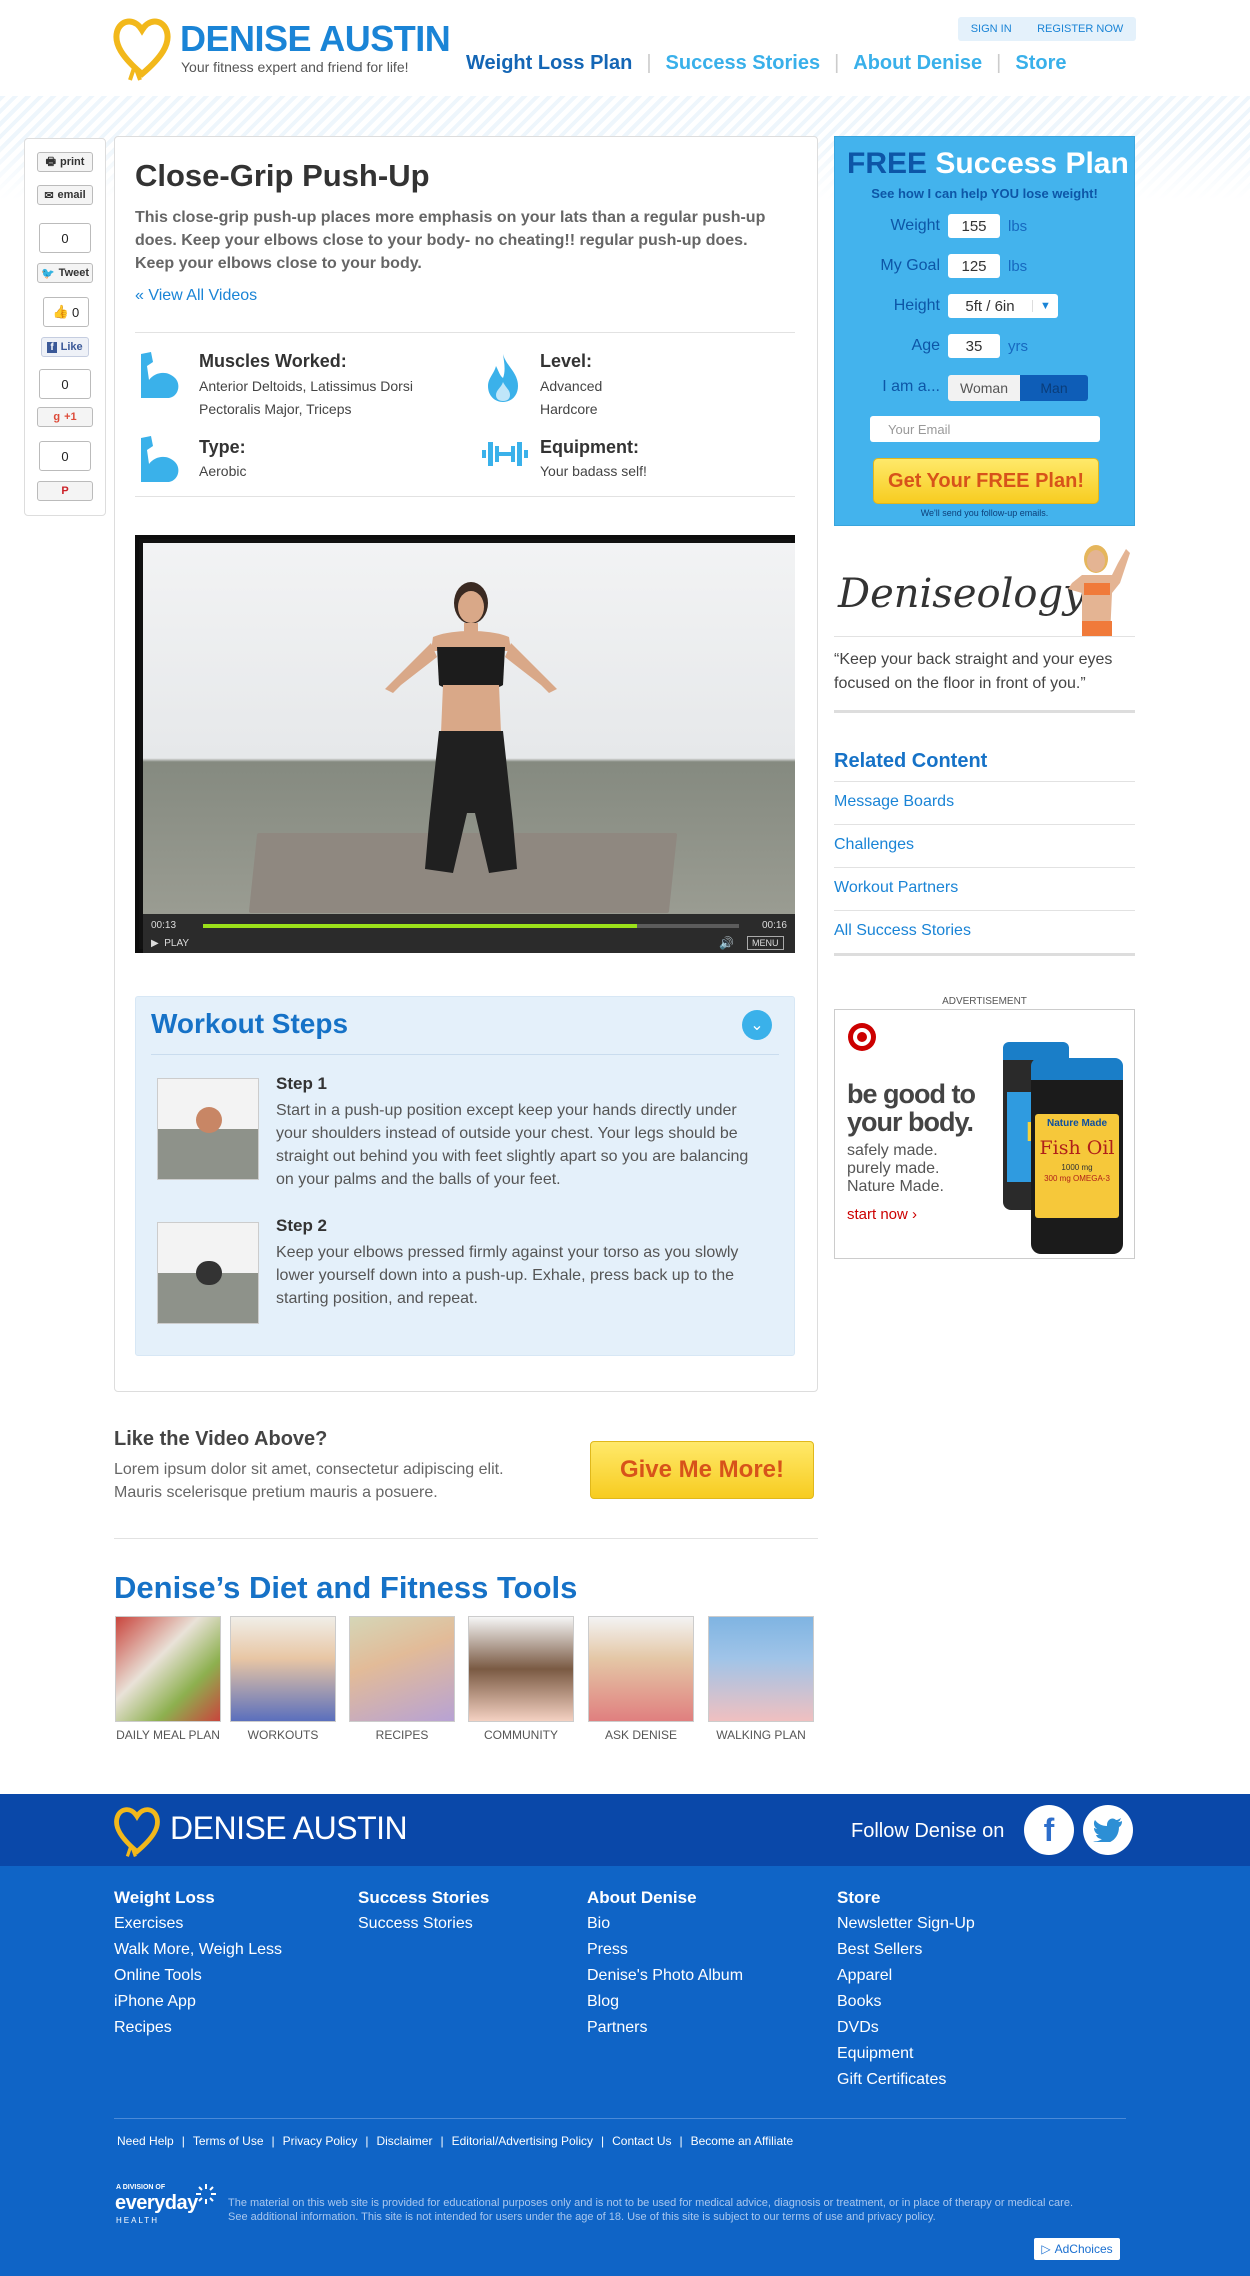  What do you see at coordinates (164, 1898) in the screenshot?
I see `footer-col-weight-loss-head: Weight Loss` at bounding box center [164, 1898].